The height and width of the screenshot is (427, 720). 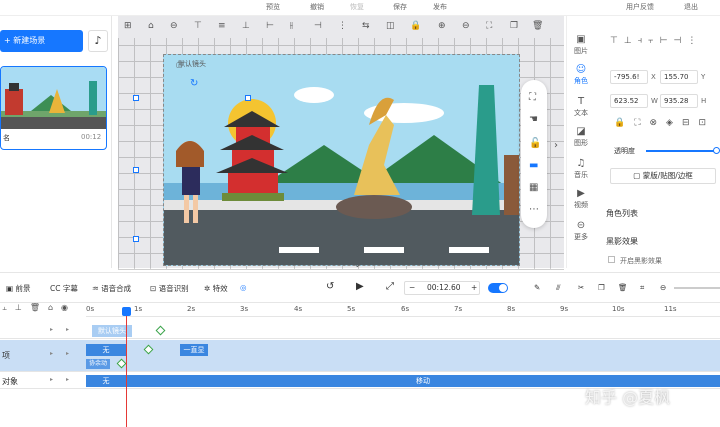 What do you see at coordinates (716, 150) in the screenshot?
I see `opacity-slider-thumb` at bounding box center [716, 150].